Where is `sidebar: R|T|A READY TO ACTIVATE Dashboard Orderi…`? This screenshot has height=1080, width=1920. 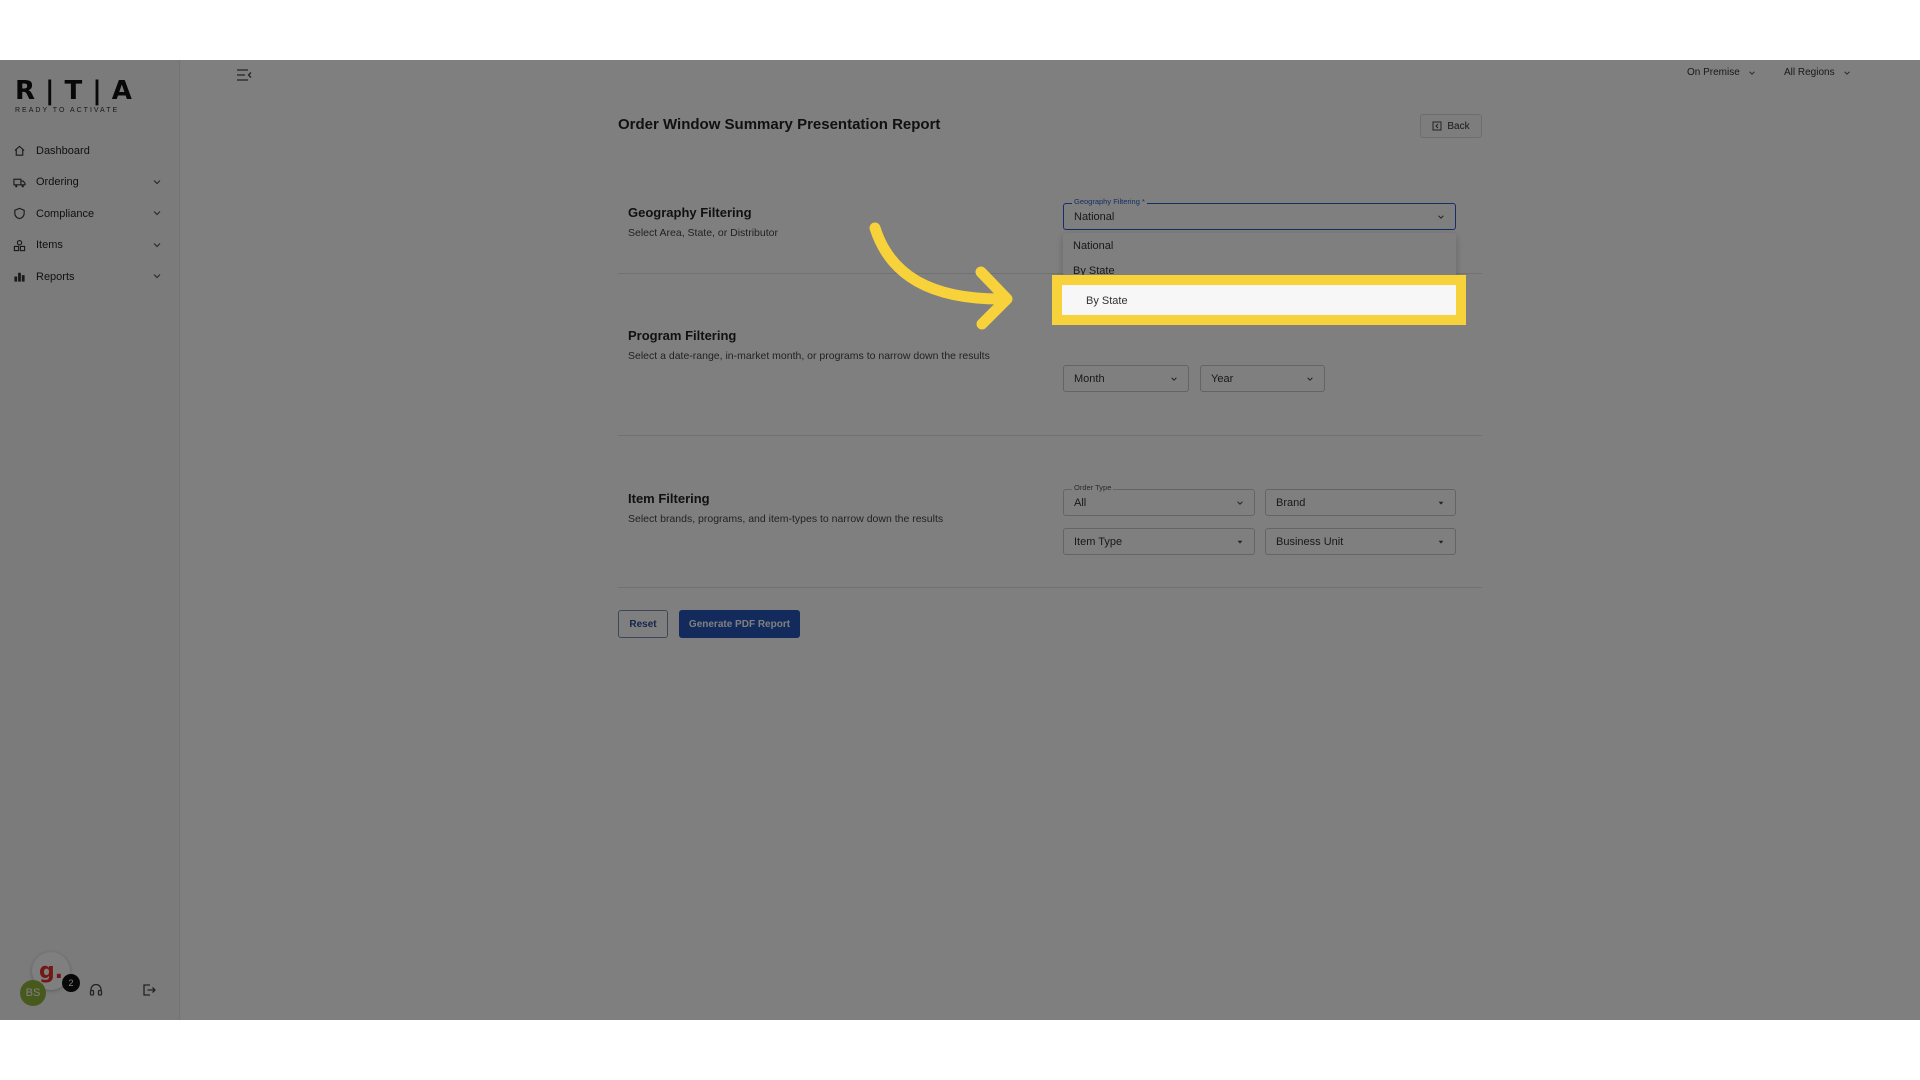 sidebar: R|T|A READY TO ACTIVATE Dashboard Orderi… is located at coordinates (90, 540).